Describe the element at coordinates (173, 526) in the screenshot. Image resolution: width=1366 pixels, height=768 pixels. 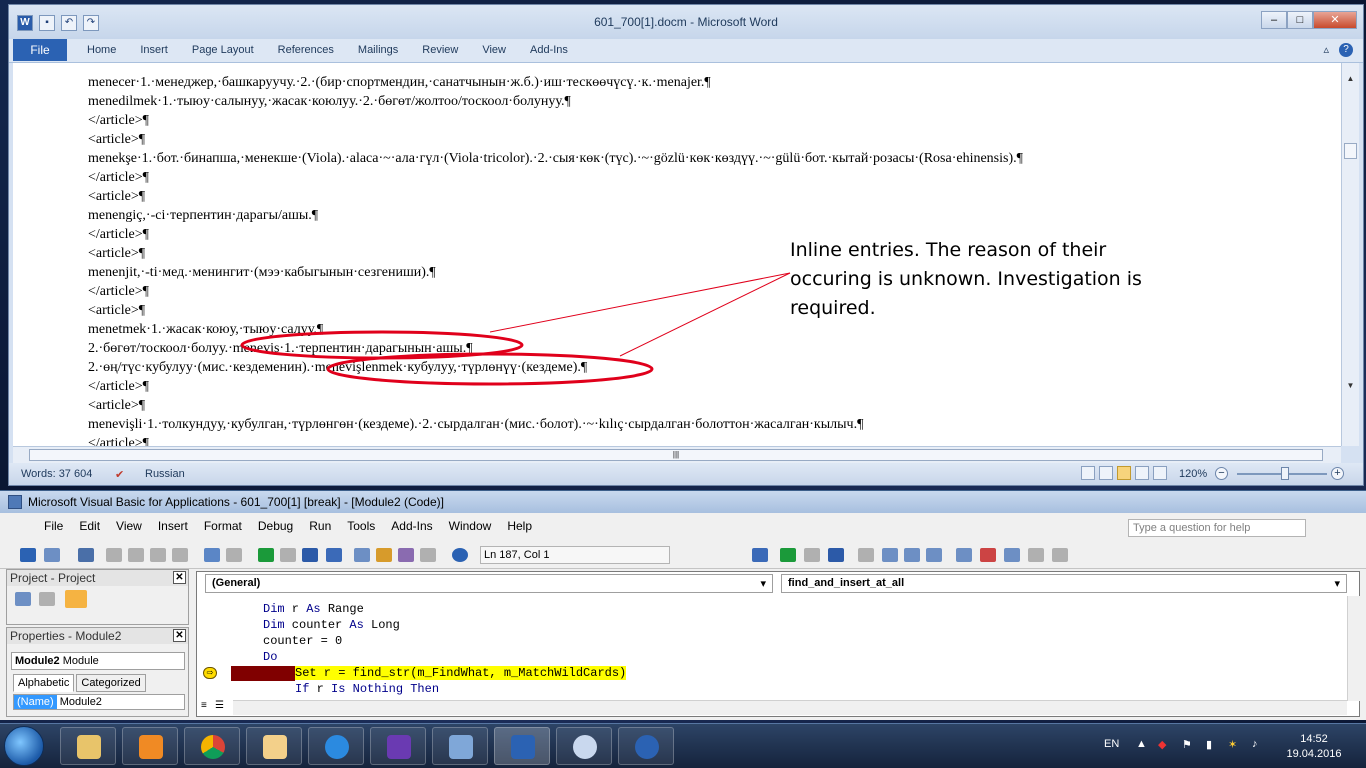
I see `menu-insert: Insert` at that location.